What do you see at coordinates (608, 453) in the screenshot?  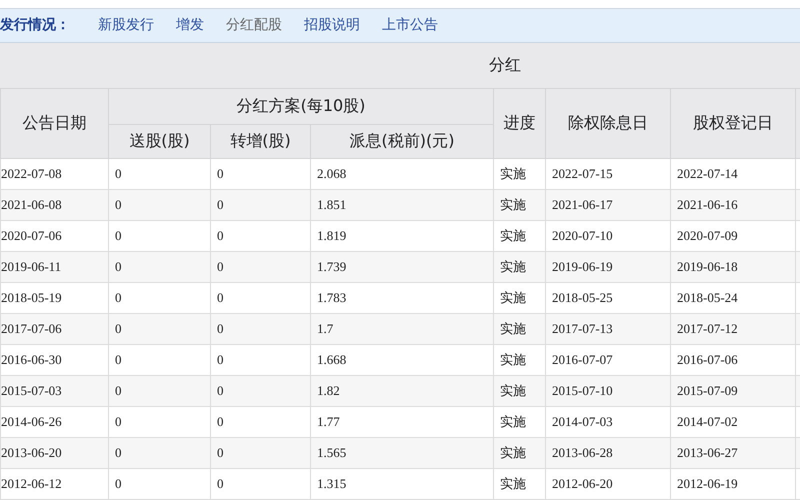 I see `table-cell: 2013-06-28` at bounding box center [608, 453].